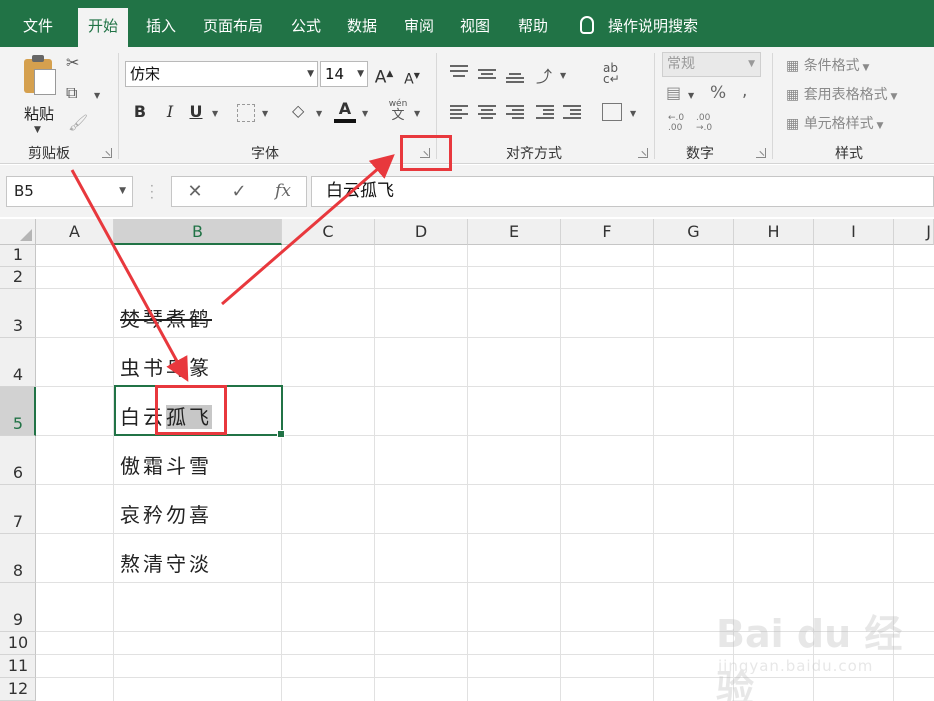  What do you see at coordinates (166, 317) in the screenshot?
I see `cell-b3: 焚琴煮鹤` at bounding box center [166, 317].